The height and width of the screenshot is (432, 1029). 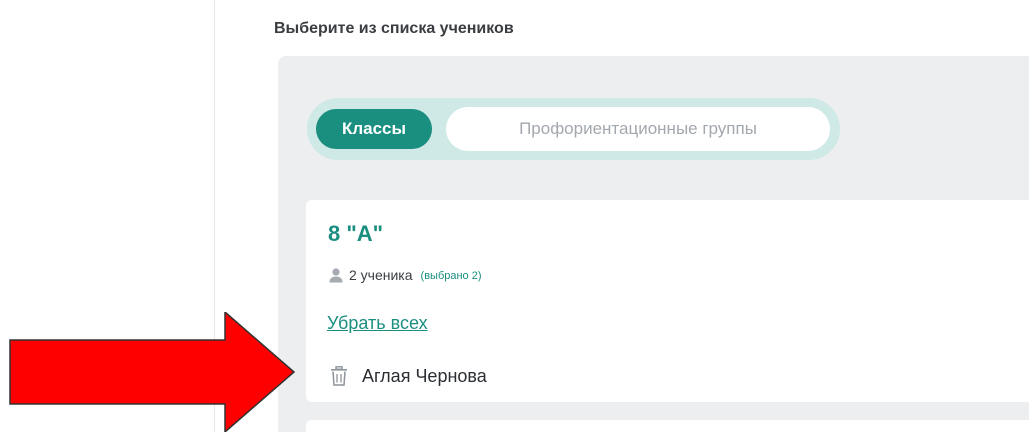 I want to click on class-card-next, so click(x=667, y=426).